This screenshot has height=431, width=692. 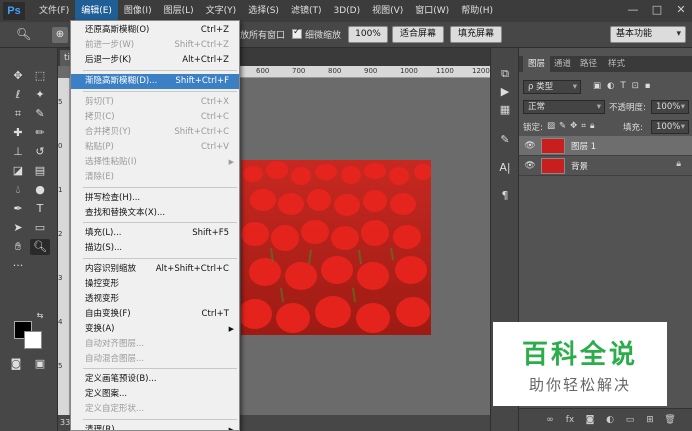 I want to click on screen-mode-icon: ▣, so click(x=40, y=364).